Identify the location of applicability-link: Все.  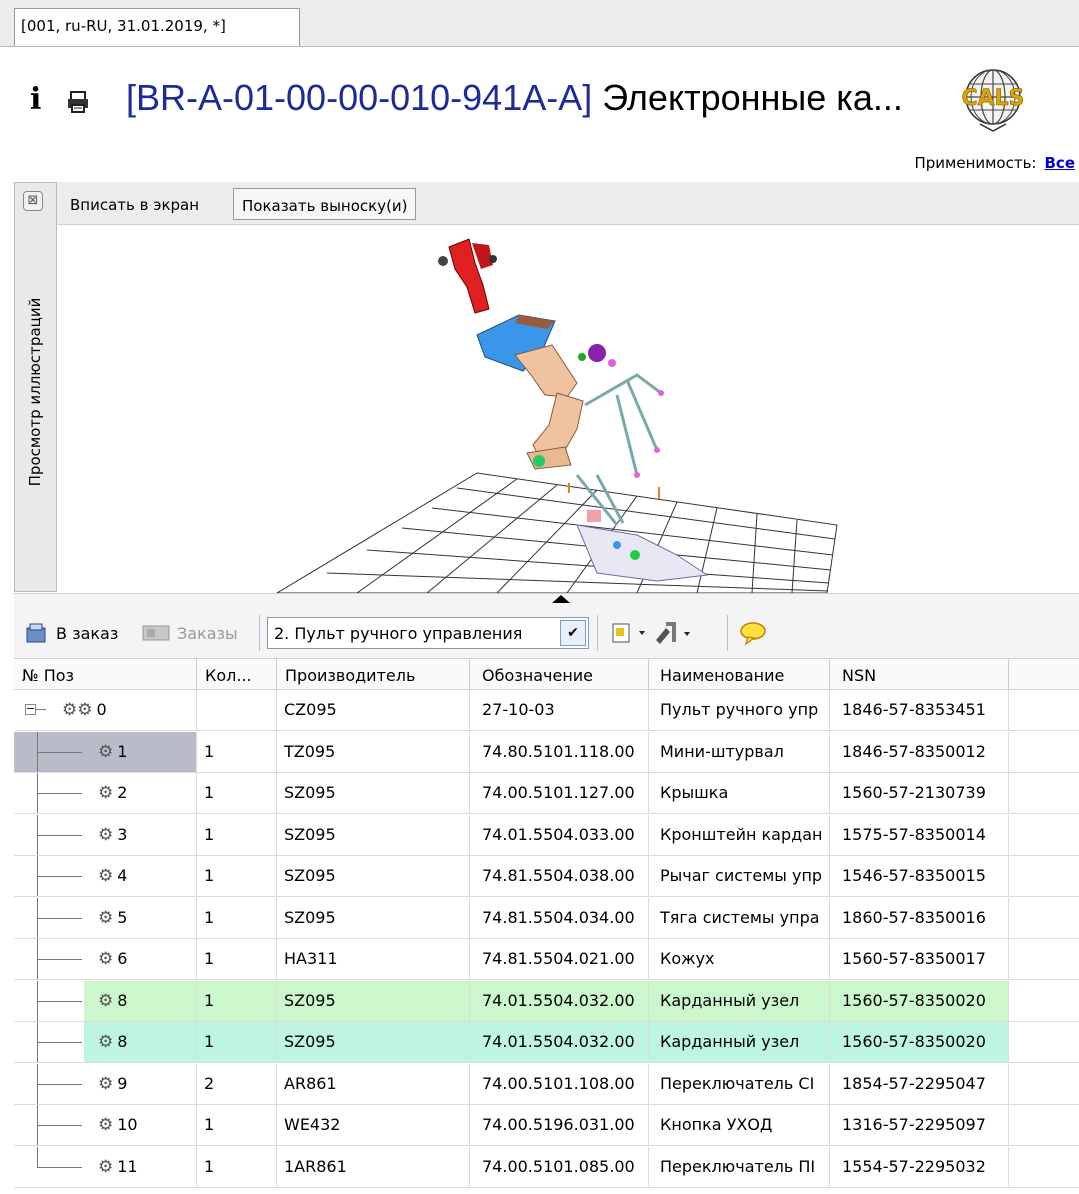
(1060, 163).